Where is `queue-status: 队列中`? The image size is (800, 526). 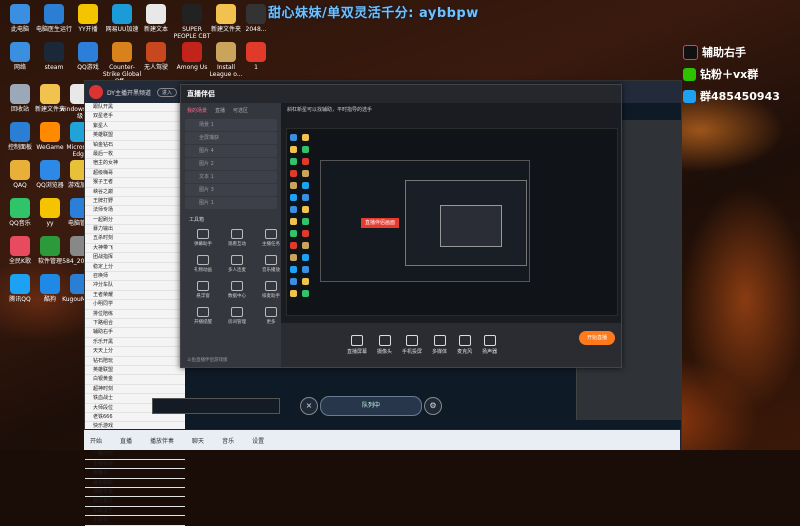
queue-status: 队列中 is located at coordinates (371, 406).